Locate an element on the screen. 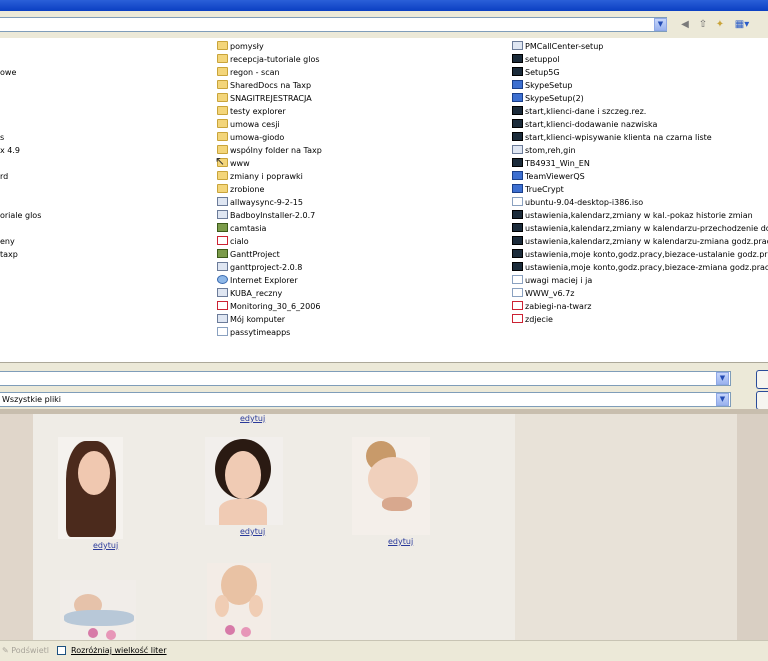 The width and height of the screenshot is (768, 661). file-item-label: zdjecie is located at coordinates (539, 319).